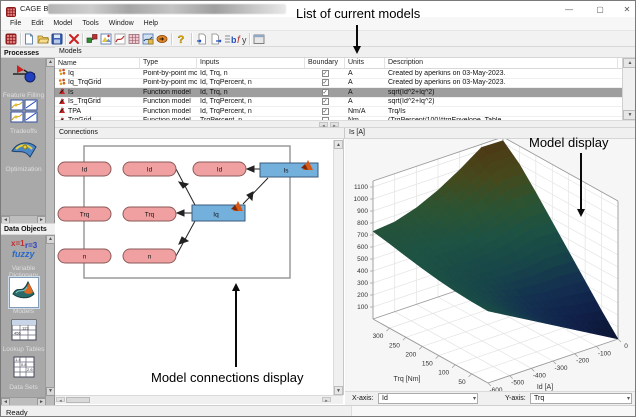  What do you see at coordinates (362, 295) in the screenshot?
I see `svg-text: 200` at bounding box center [362, 295].